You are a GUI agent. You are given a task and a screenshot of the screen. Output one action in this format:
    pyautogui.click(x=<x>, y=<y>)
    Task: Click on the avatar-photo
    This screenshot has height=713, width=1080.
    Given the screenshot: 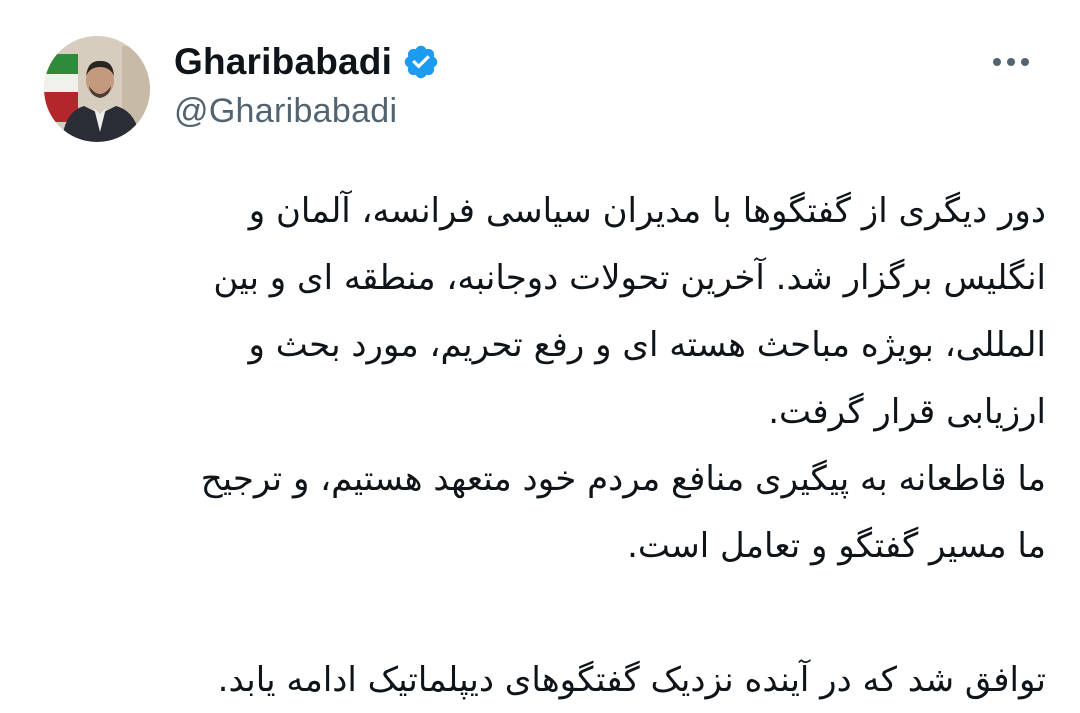 What is the action you would take?
    pyautogui.click(x=97, y=89)
    